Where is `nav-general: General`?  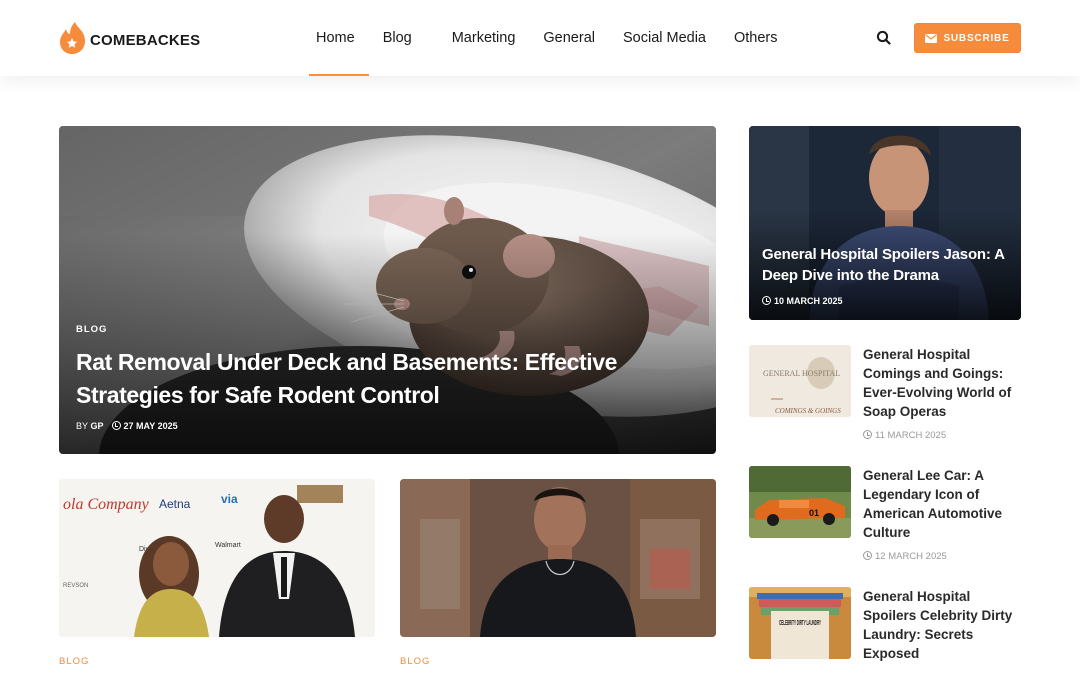 nav-general: General is located at coordinates (569, 38).